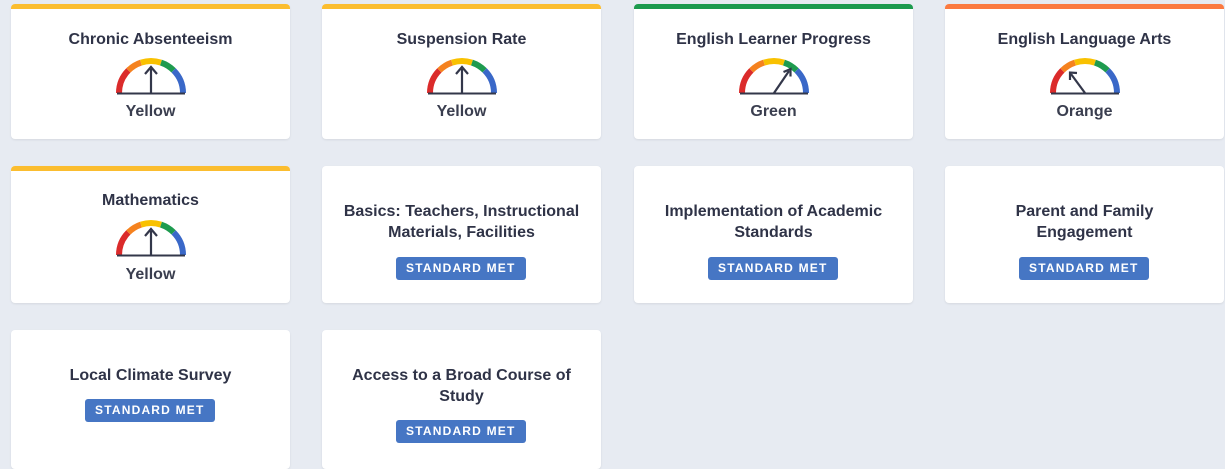  Describe the element at coordinates (773, 222) in the screenshot. I see `card-title: Implementation of Academic Standards` at that location.